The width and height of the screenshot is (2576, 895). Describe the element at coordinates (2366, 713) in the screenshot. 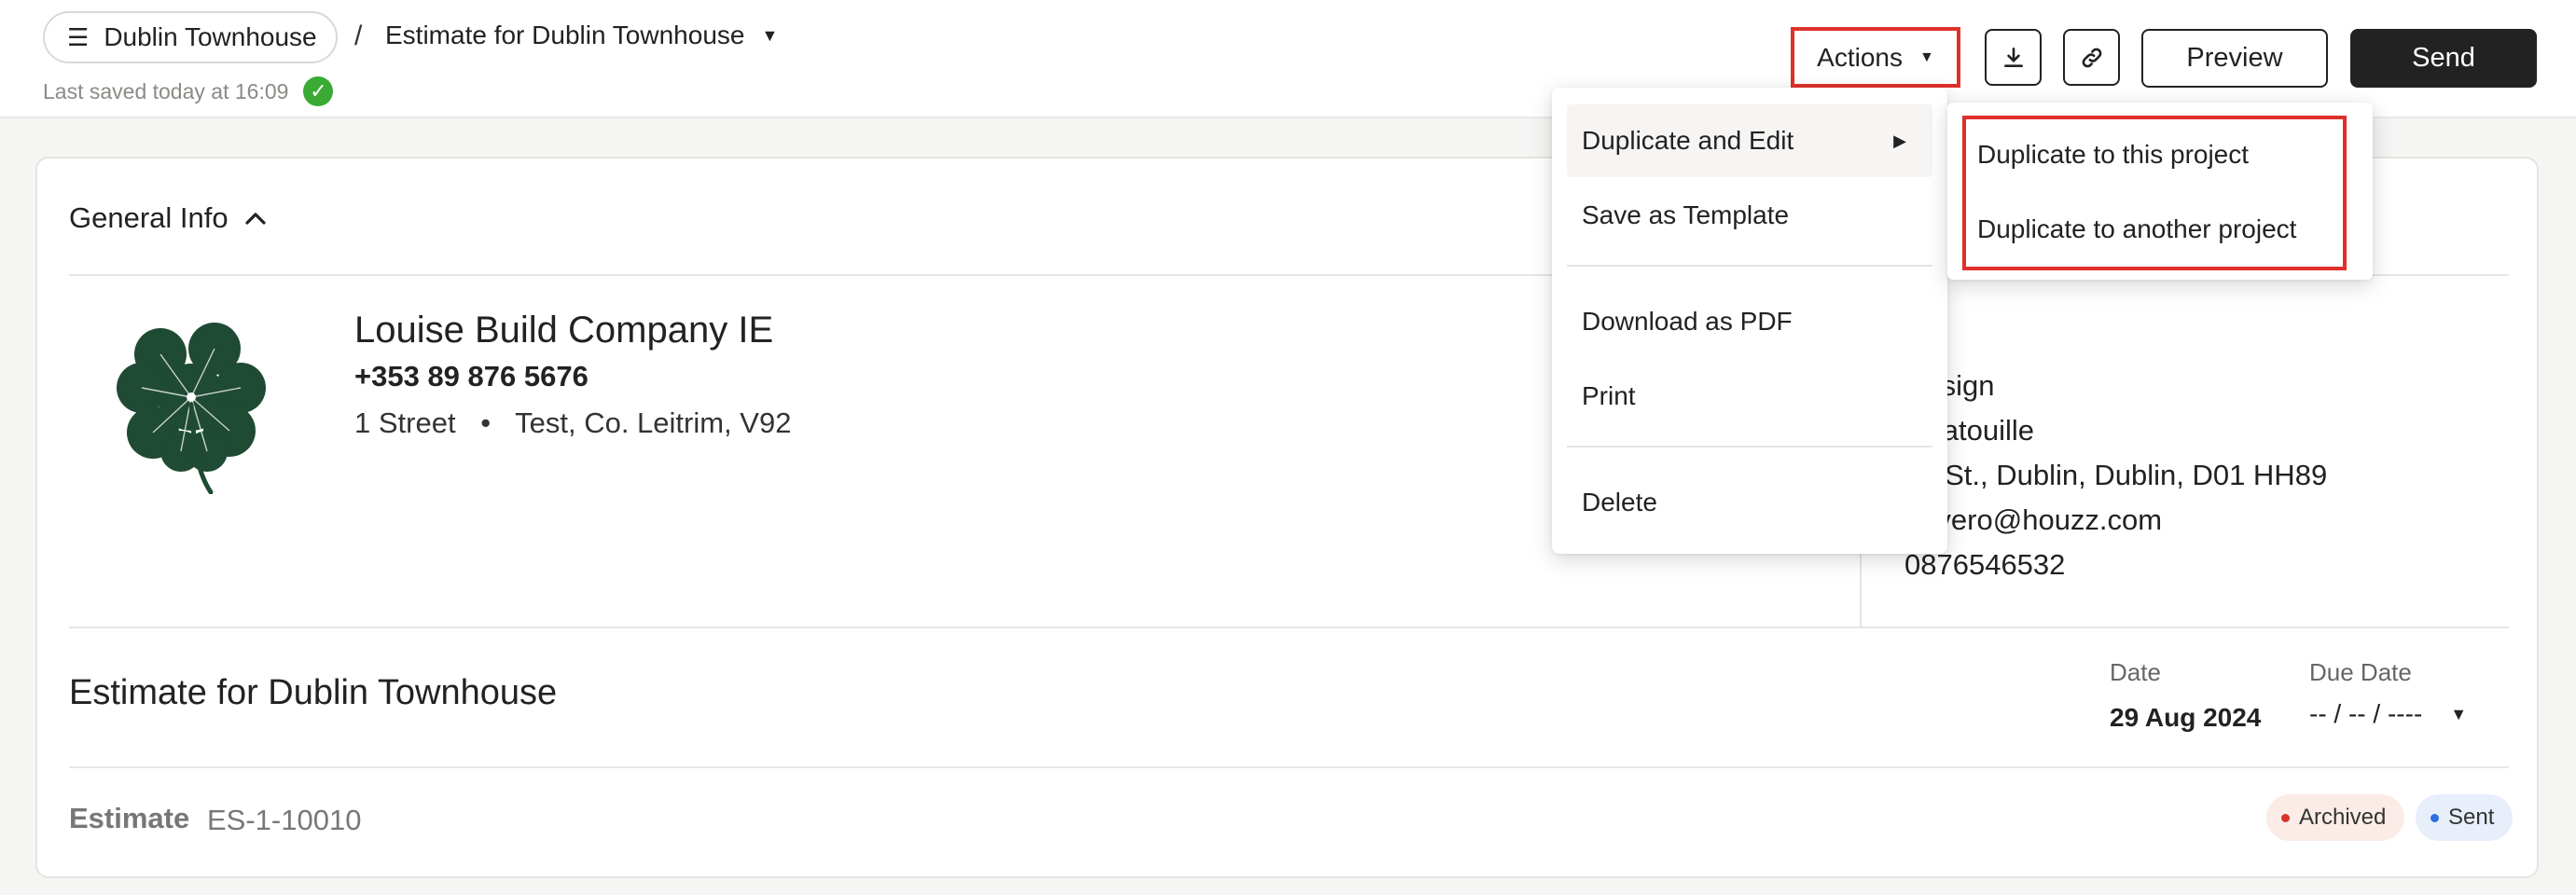

I see `due-date-value: -- / -- / ----` at that location.